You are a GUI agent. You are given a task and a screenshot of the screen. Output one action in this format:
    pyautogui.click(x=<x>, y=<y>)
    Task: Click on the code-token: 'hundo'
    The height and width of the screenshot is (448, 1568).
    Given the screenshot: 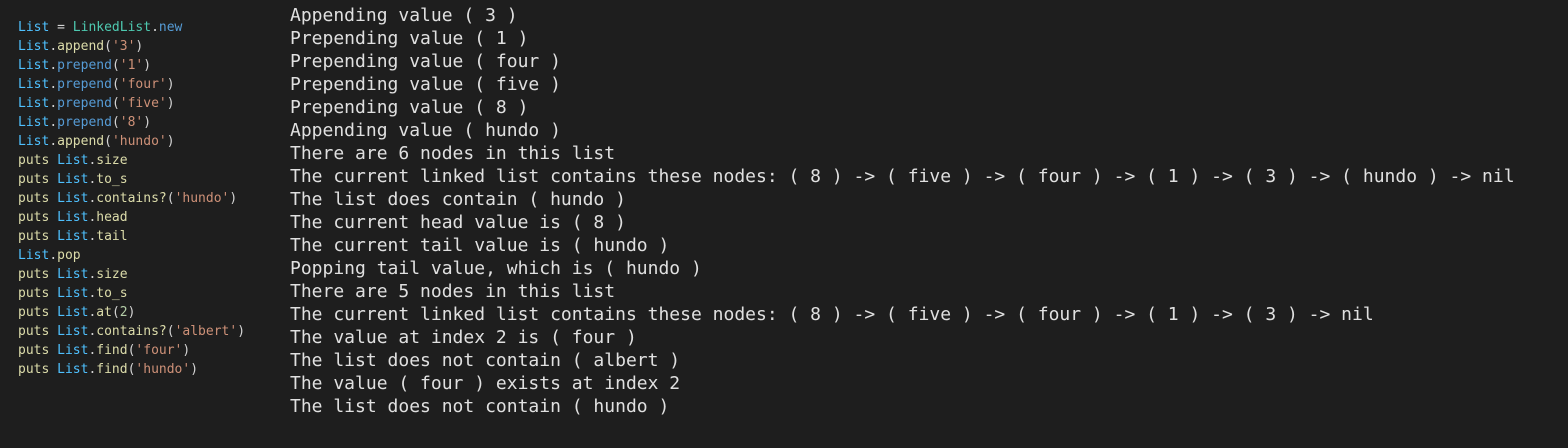 What is the action you would take?
    pyautogui.click(x=139, y=141)
    